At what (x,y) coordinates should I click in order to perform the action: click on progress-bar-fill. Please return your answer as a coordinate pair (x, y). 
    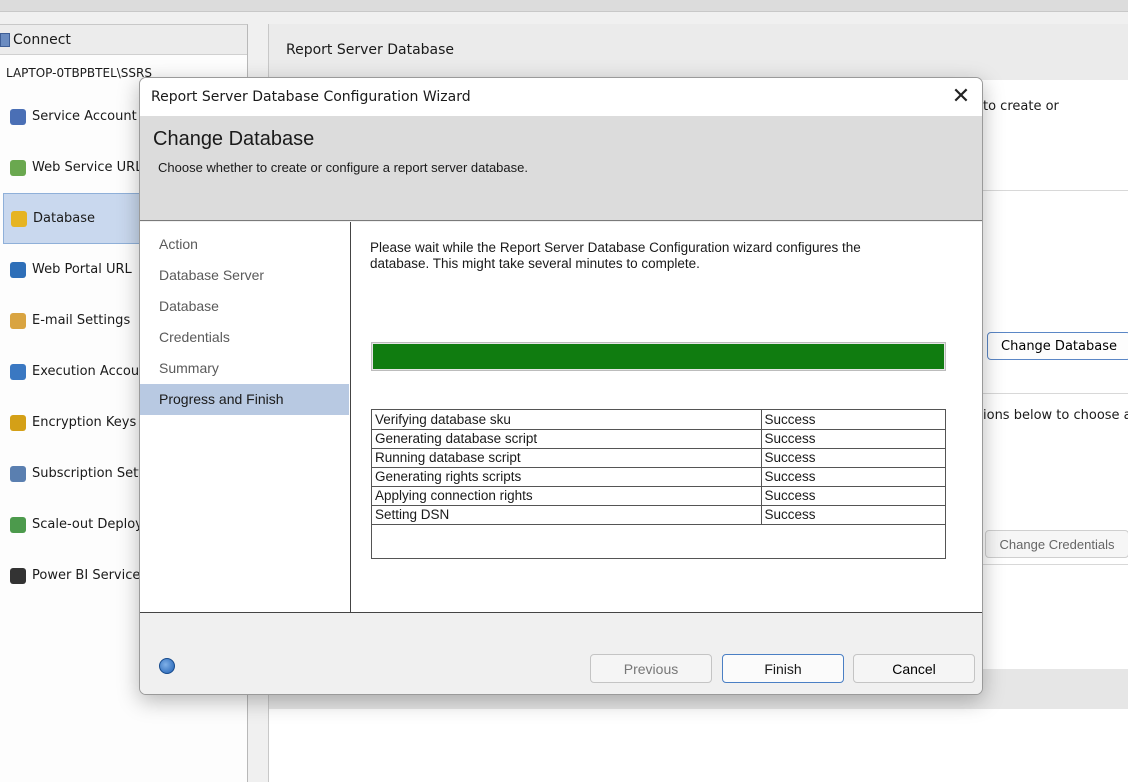
    Looking at the image, I should click on (658, 356).